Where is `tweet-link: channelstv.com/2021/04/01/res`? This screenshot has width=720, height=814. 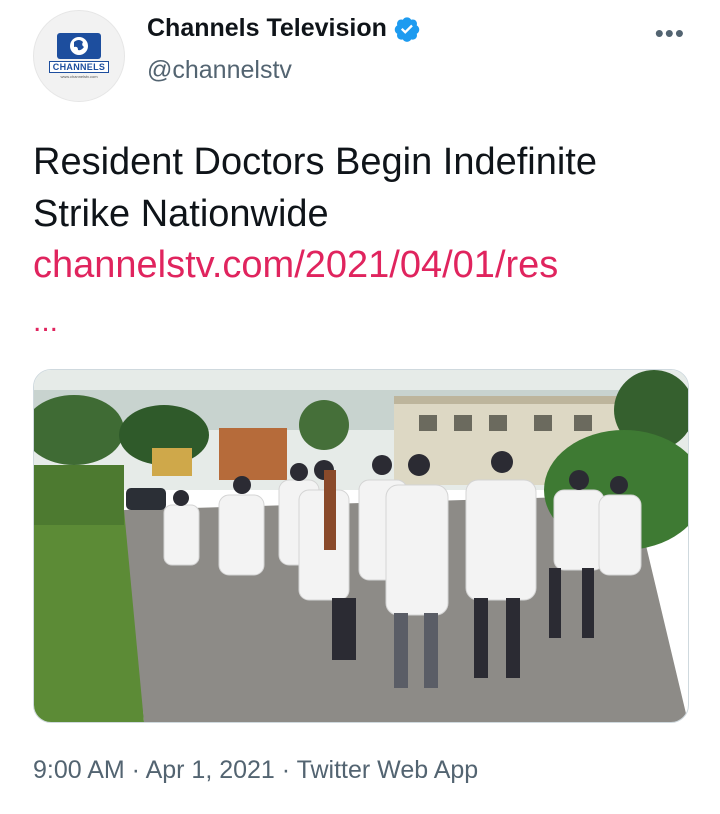
tweet-link: channelstv.com/2021/04/01/res is located at coordinates (295, 265).